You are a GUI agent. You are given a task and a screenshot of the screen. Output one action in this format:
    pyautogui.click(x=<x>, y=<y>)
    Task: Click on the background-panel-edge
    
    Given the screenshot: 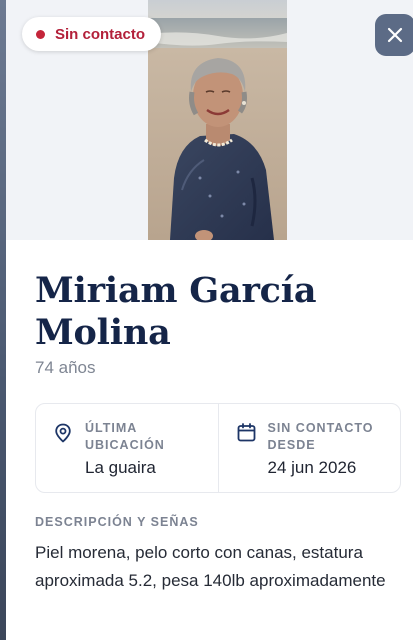 What is the action you would take?
    pyautogui.click(x=3, y=320)
    